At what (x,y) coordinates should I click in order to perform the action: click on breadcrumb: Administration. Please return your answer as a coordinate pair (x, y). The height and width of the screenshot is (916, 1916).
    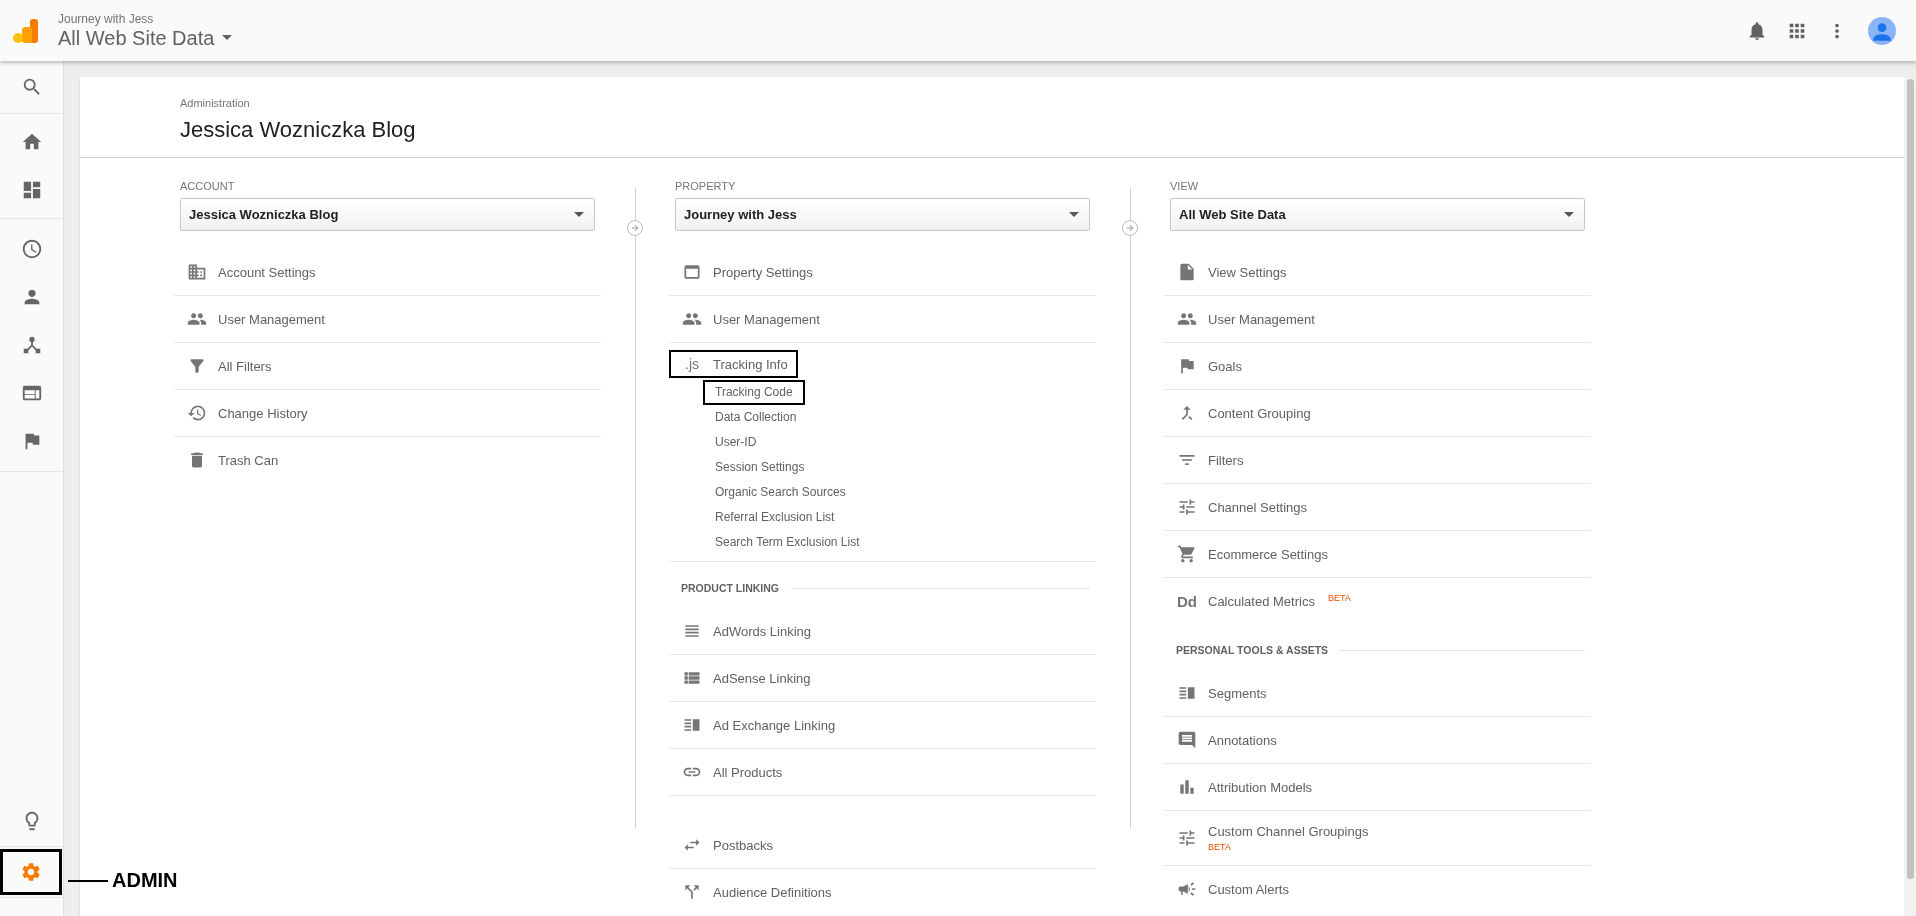
    Looking at the image, I should click on (215, 103).